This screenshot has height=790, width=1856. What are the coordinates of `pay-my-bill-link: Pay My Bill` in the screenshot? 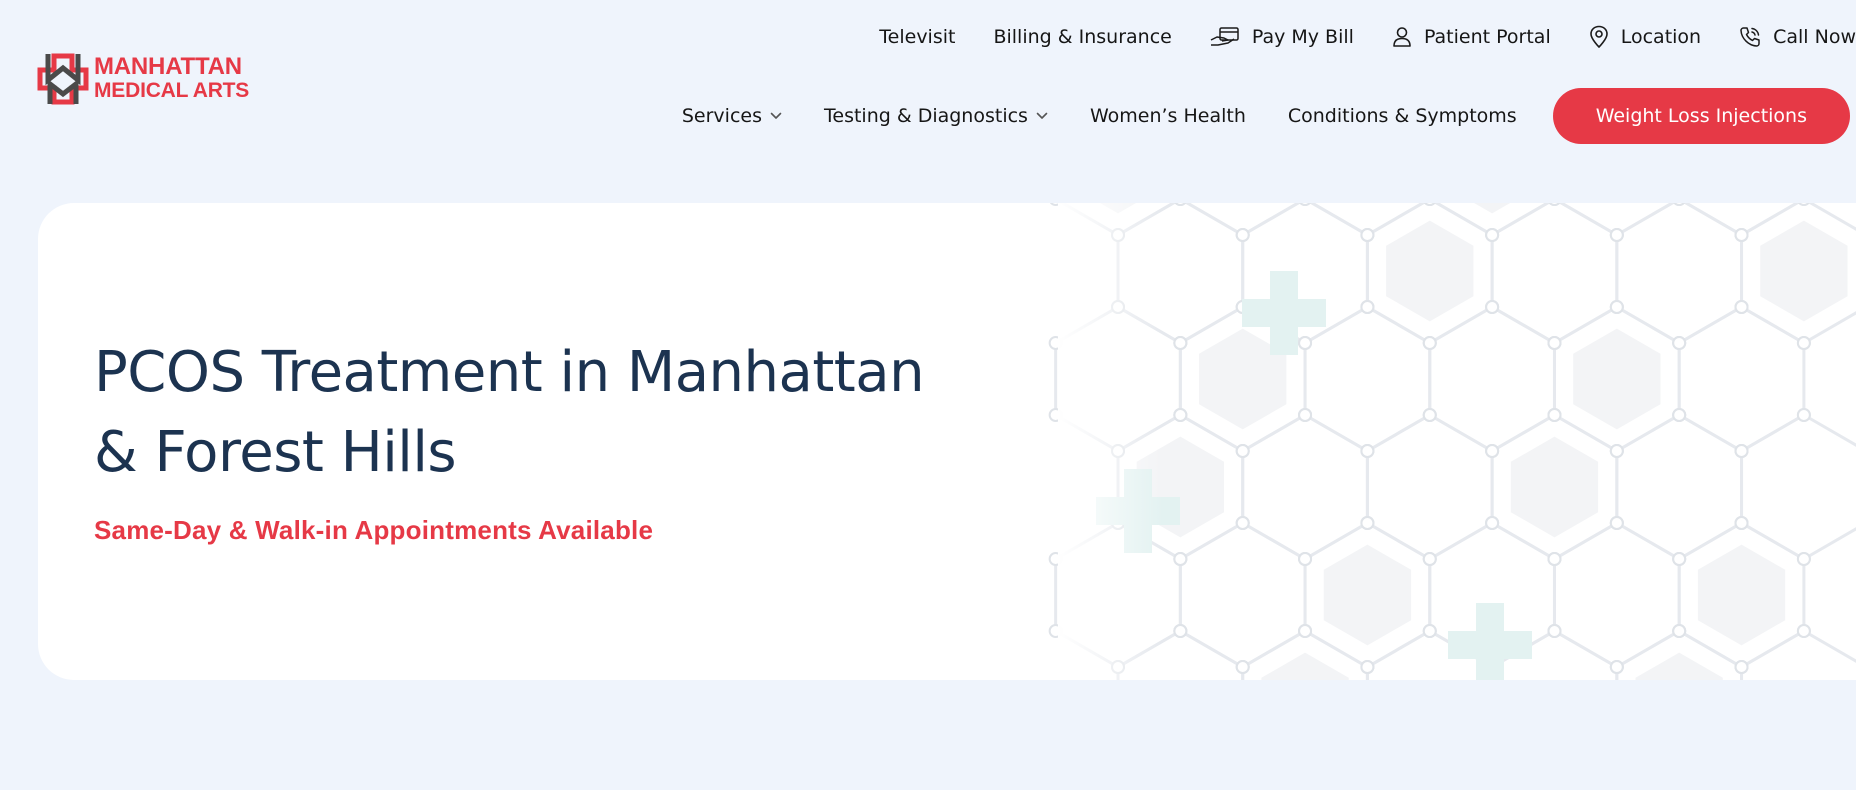 It's located at (1282, 37).